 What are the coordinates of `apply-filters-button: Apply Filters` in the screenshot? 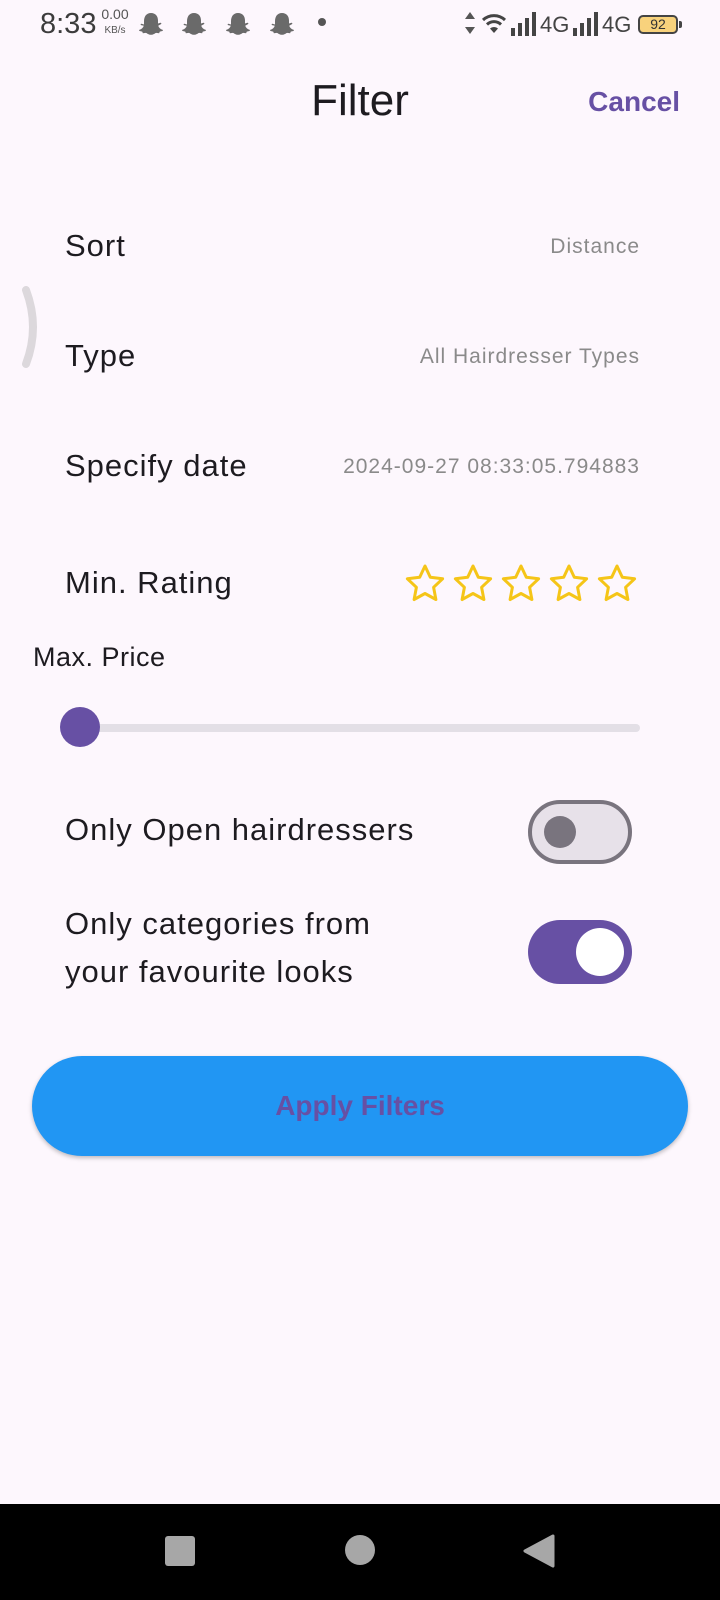 It's located at (360, 1106).